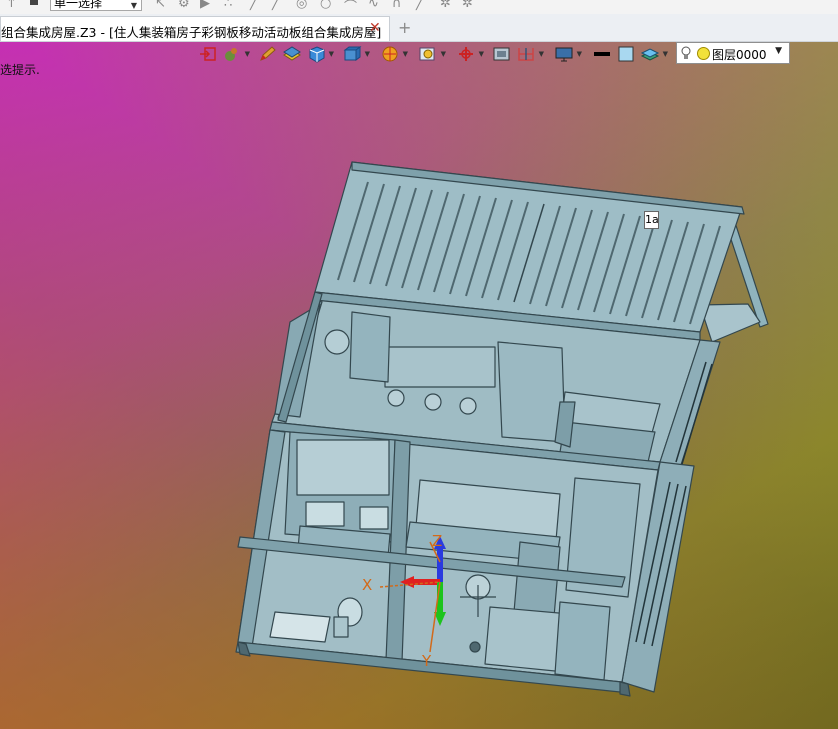 The width and height of the screenshot is (838, 729). Describe the element at coordinates (300, 627) in the screenshot. I see `shower-tray` at that location.